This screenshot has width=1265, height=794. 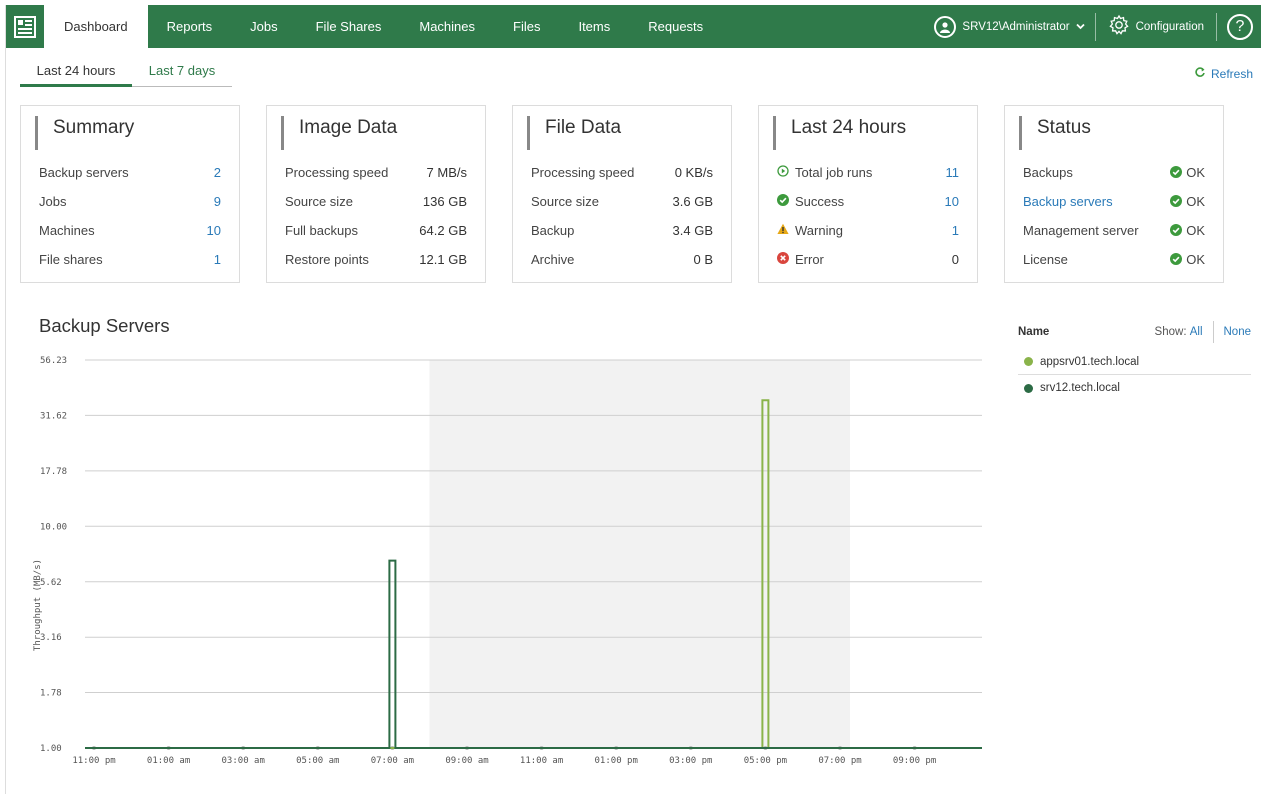 I want to click on row-value-link: 11, so click(x=953, y=172).